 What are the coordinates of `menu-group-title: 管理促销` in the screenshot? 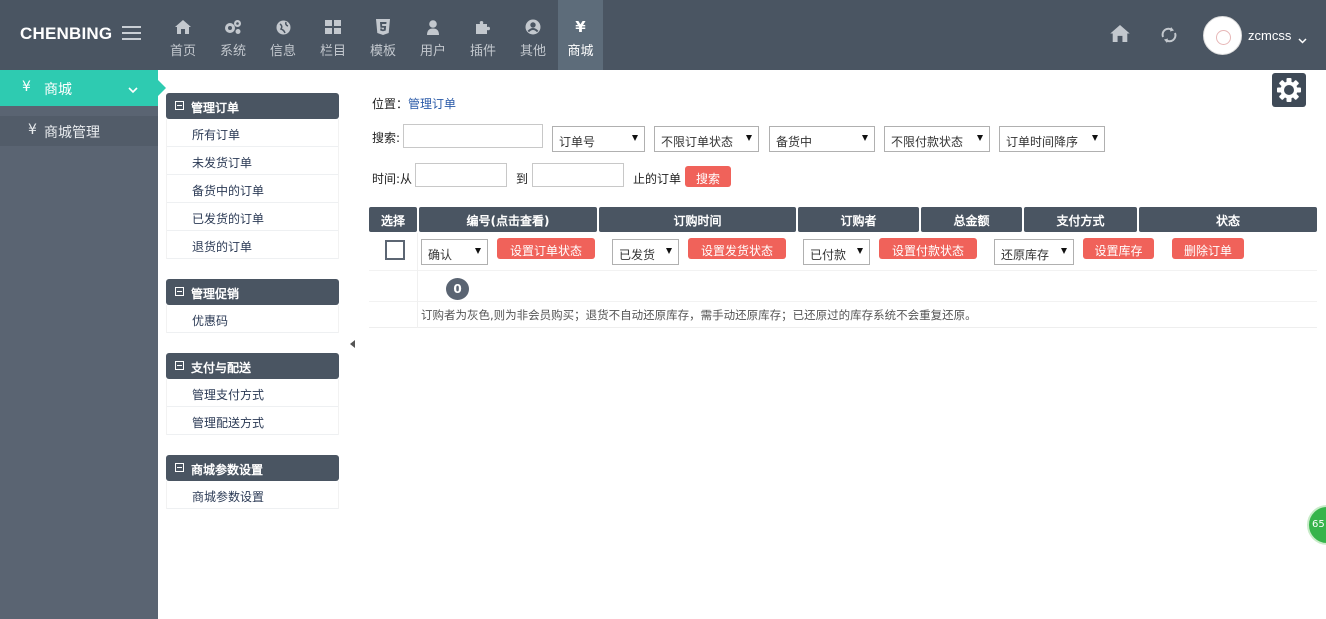 It's located at (215, 294).